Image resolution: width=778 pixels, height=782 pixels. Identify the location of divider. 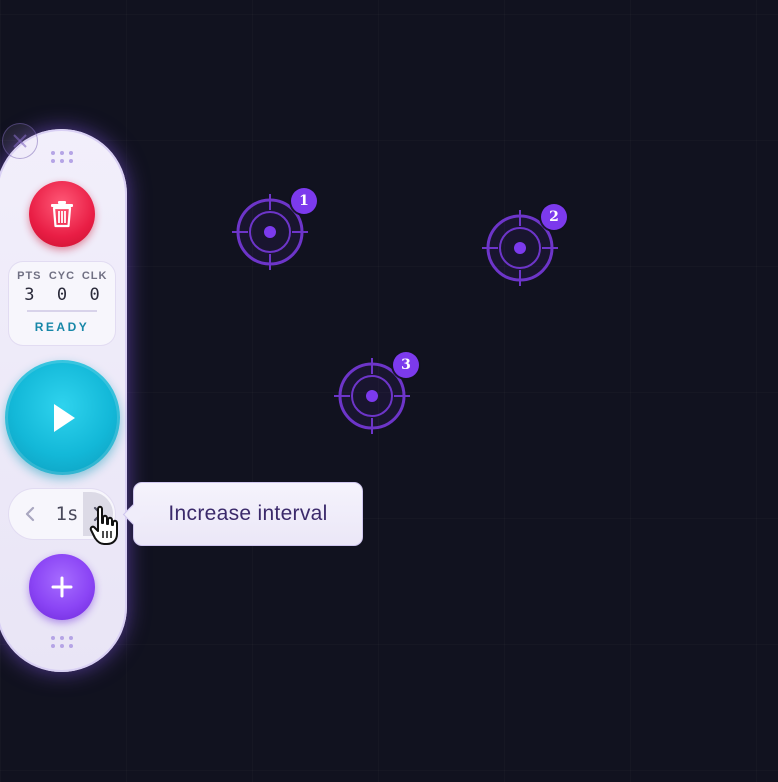
(62, 311).